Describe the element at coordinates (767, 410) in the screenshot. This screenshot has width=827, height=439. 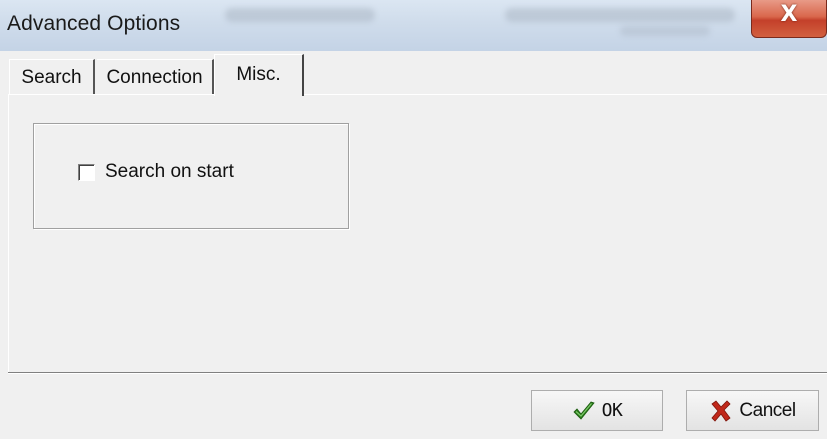
I see `cancel-button-label: Cancel` at that location.